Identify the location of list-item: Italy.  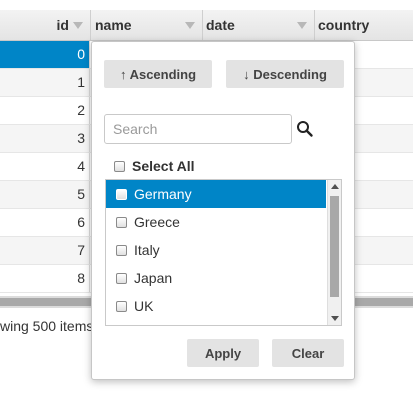
(216, 250).